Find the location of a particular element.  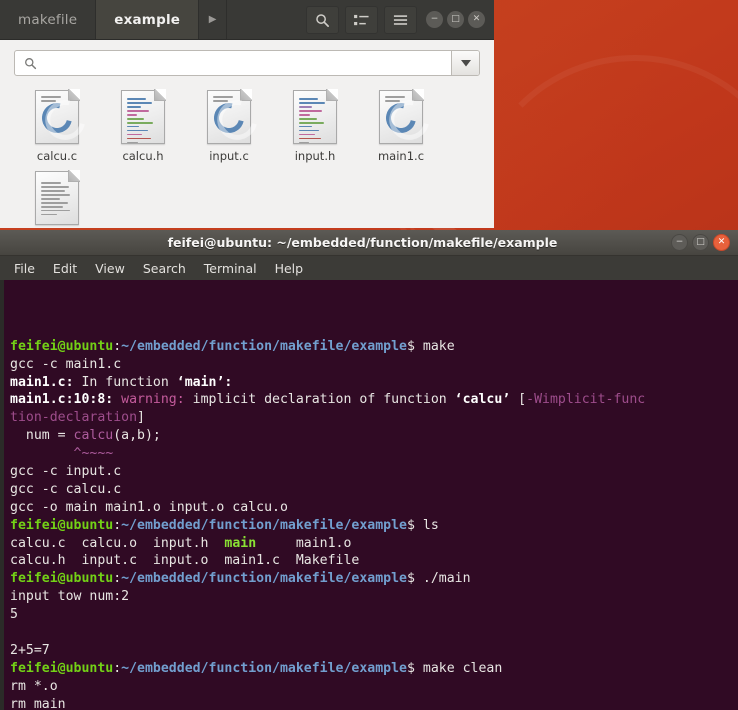

view-list-icon is located at coordinates (361, 19).